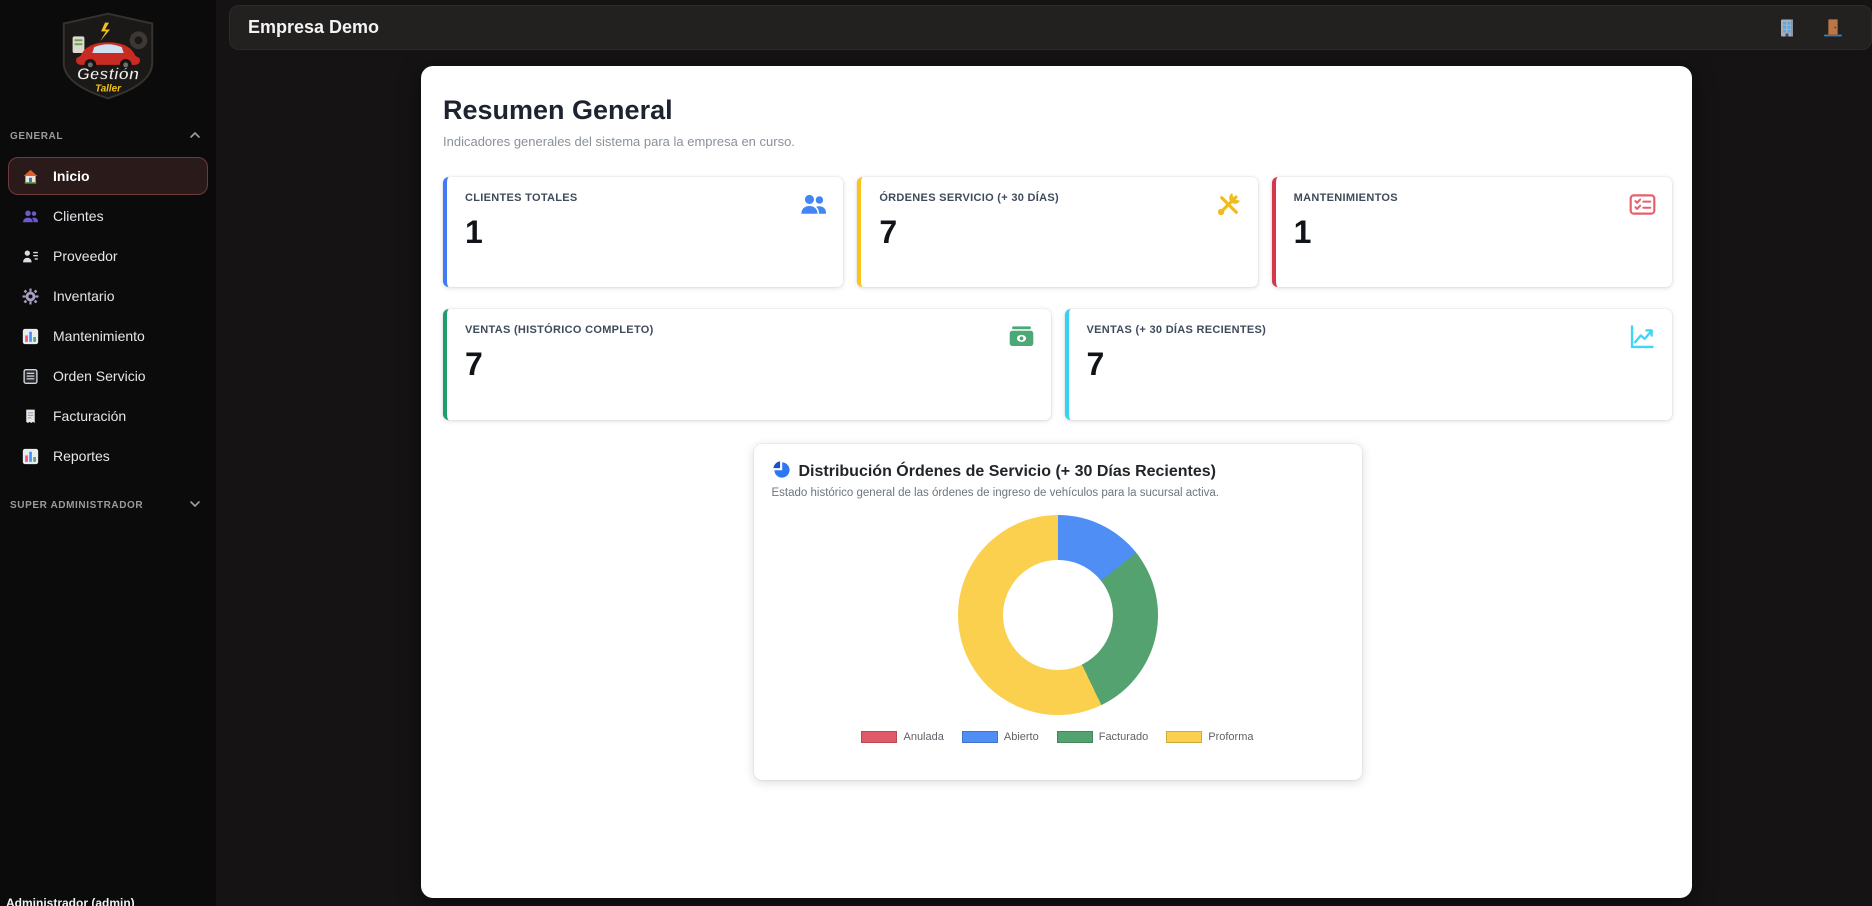 The height and width of the screenshot is (906, 1872). I want to click on cash-icon, so click(1021, 336).